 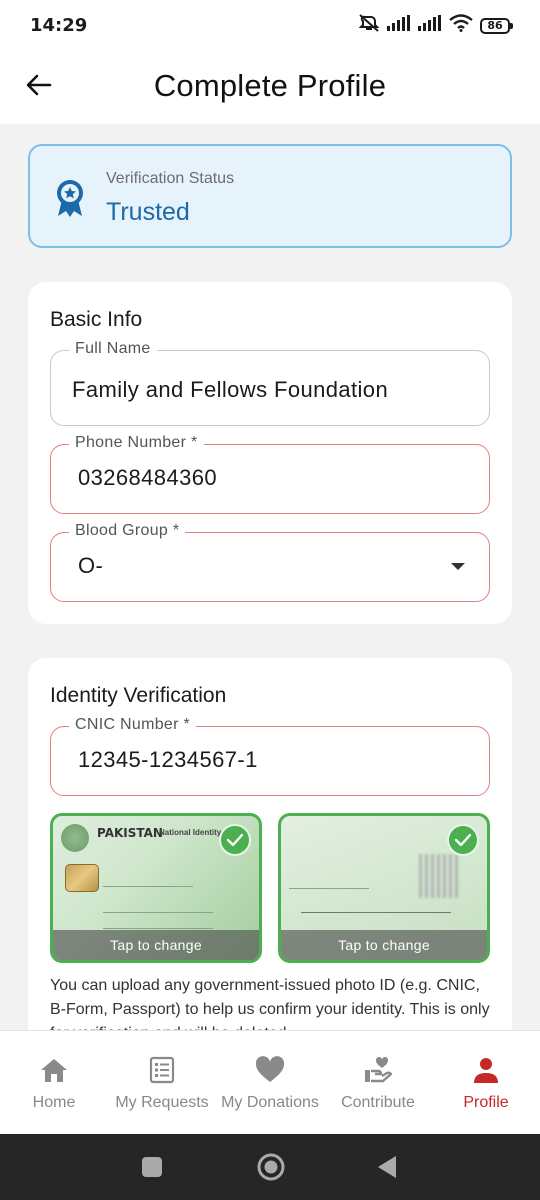 I want to click on cnic-number-field: CNIC Number * 12345-1234567-1, so click(x=270, y=756).